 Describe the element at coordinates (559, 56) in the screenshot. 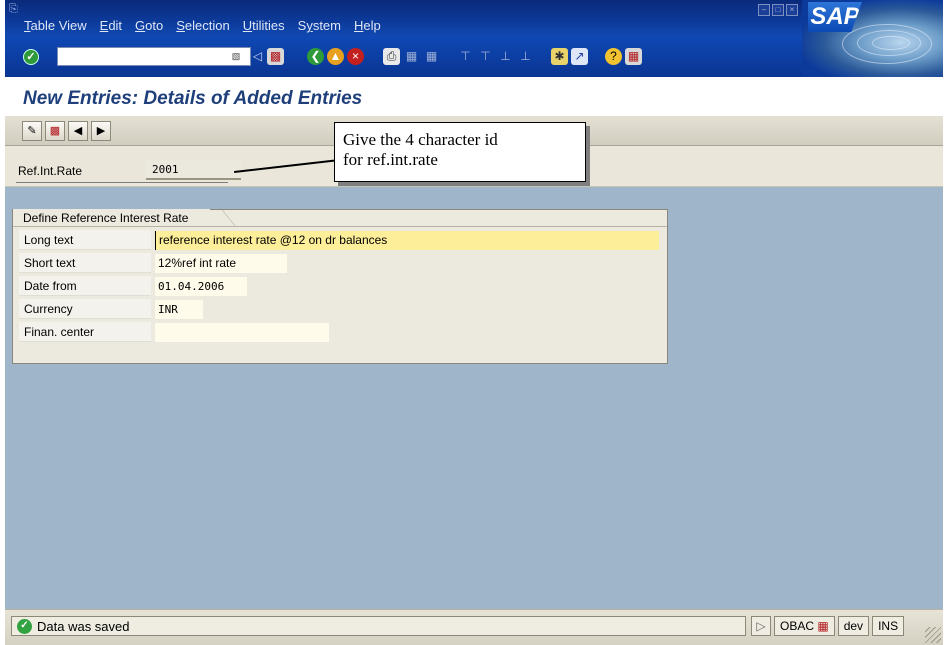

I see `create-session-icon: ✱` at that location.